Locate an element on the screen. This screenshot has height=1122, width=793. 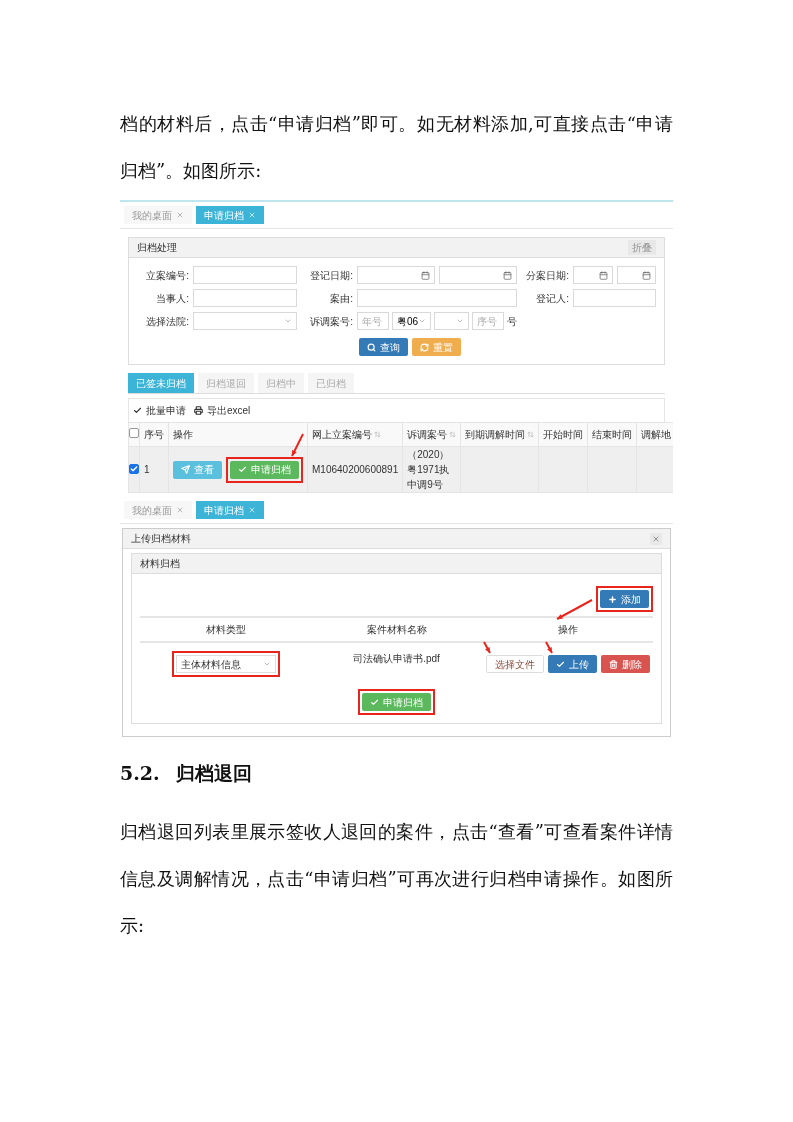
delete-button: 删除 is located at coordinates (625, 664).